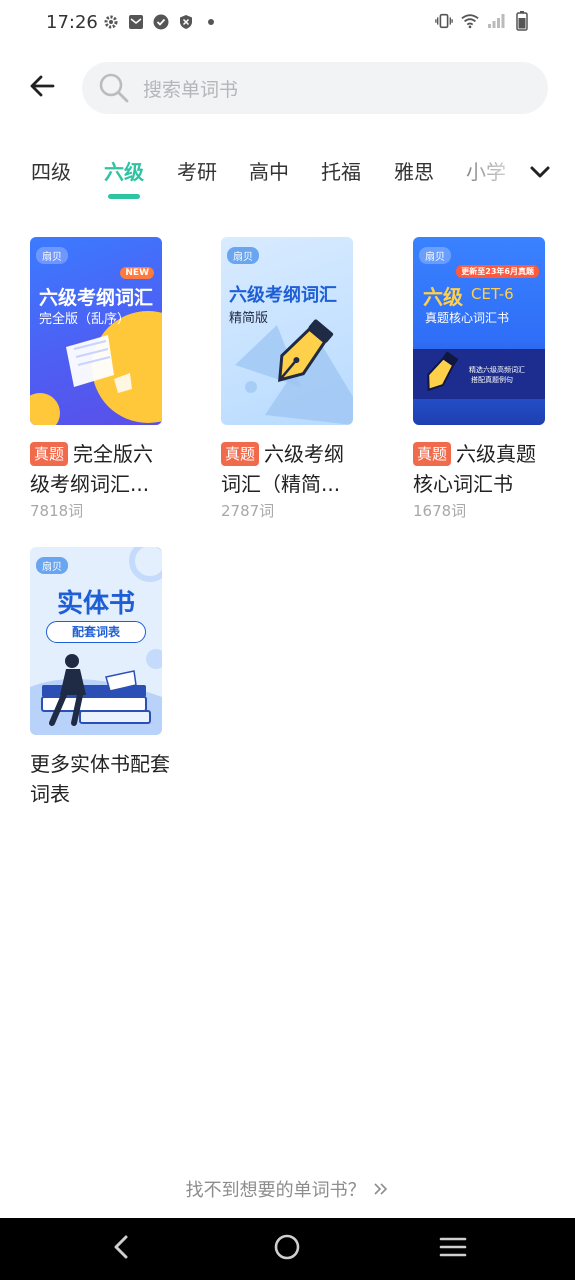 This screenshot has height=1280, width=575. What do you see at coordinates (111, 22) in the screenshot?
I see `gear-icon` at bounding box center [111, 22].